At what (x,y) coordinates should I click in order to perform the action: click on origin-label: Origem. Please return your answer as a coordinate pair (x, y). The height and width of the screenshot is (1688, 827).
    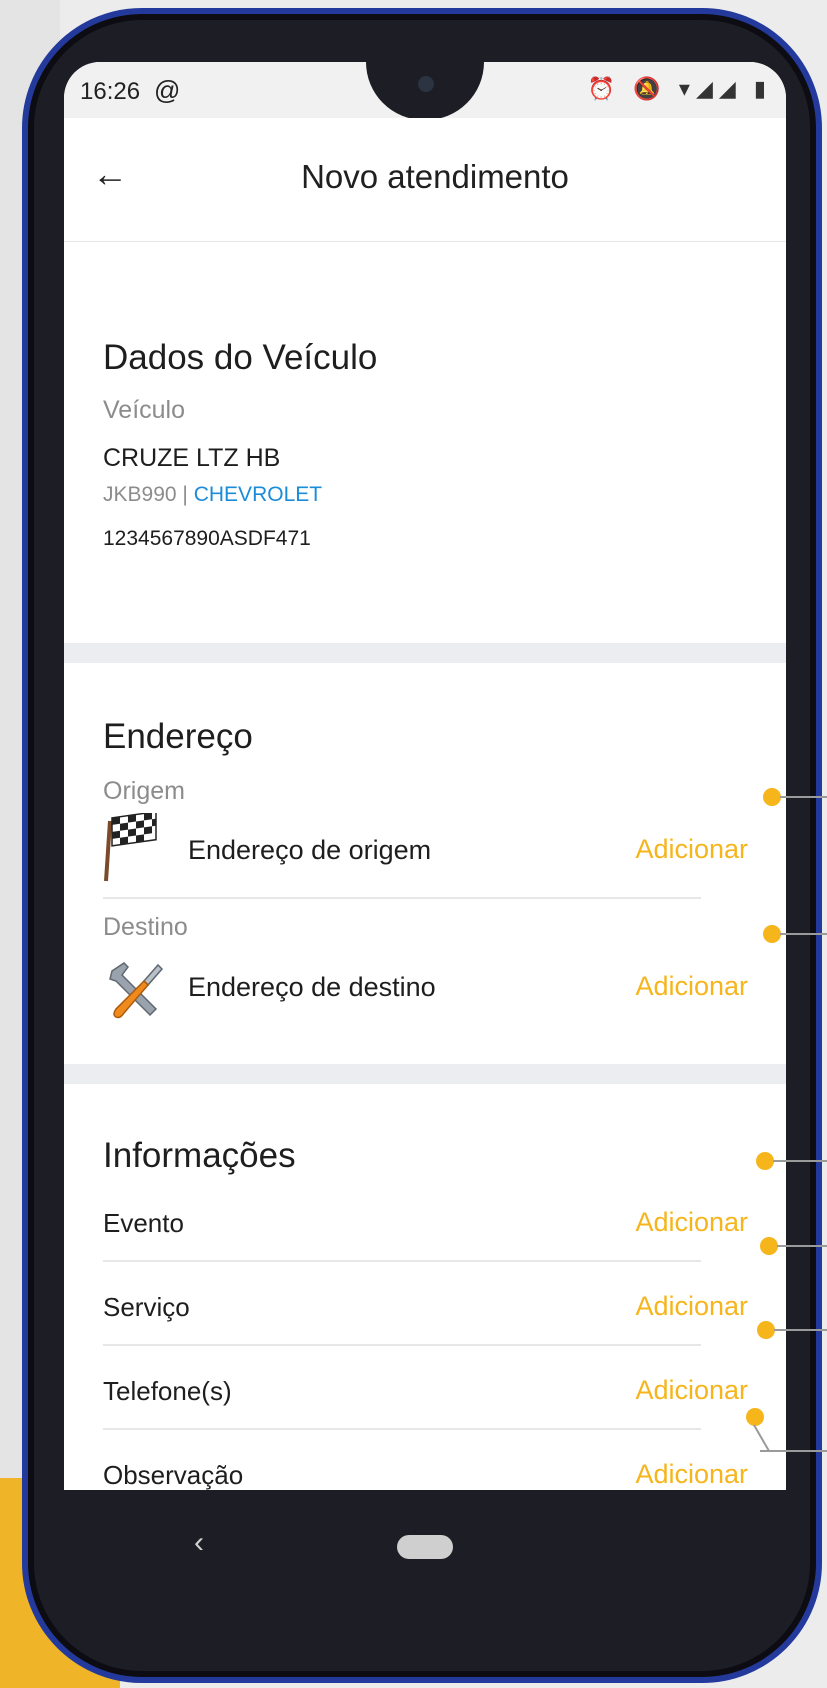
    Looking at the image, I should click on (144, 791).